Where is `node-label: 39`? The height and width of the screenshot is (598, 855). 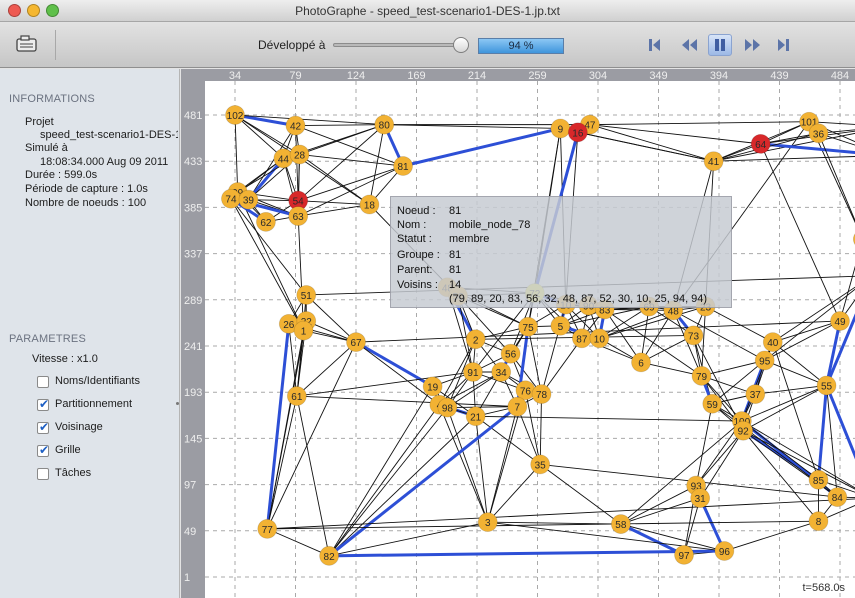 node-label: 39 is located at coordinates (249, 201).